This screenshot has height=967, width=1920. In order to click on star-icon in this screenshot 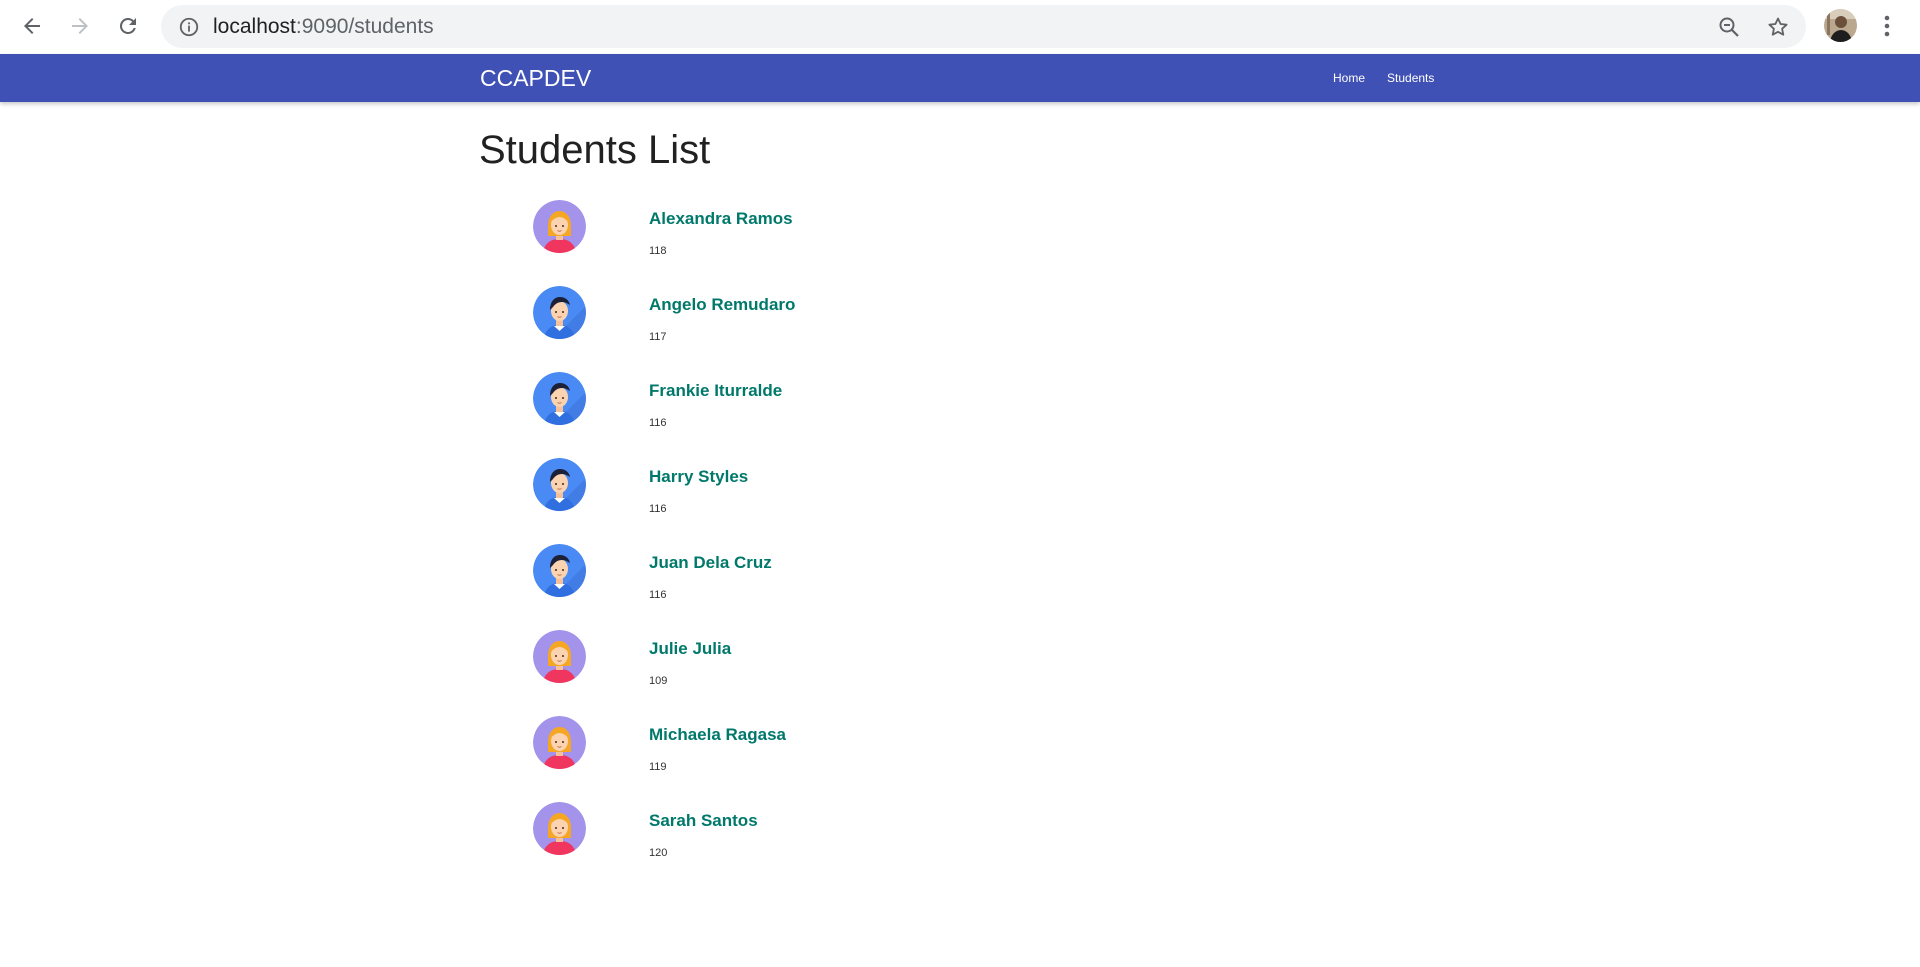, I will do `click(1778, 26)`.